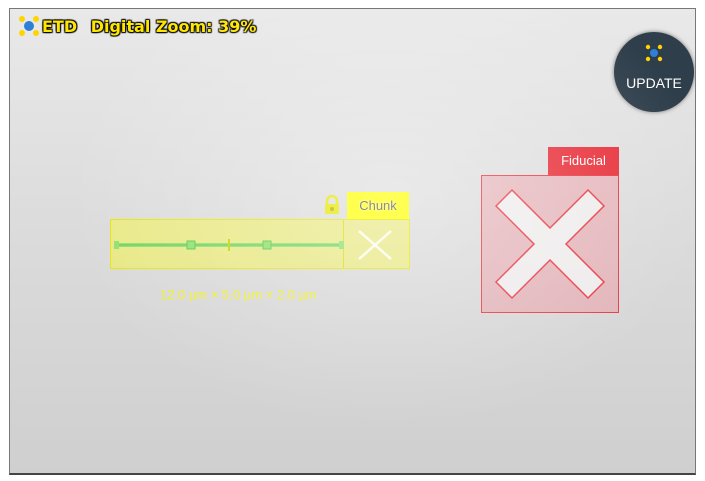 The image size is (705, 481). I want to click on detector-icon, so click(29, 26).